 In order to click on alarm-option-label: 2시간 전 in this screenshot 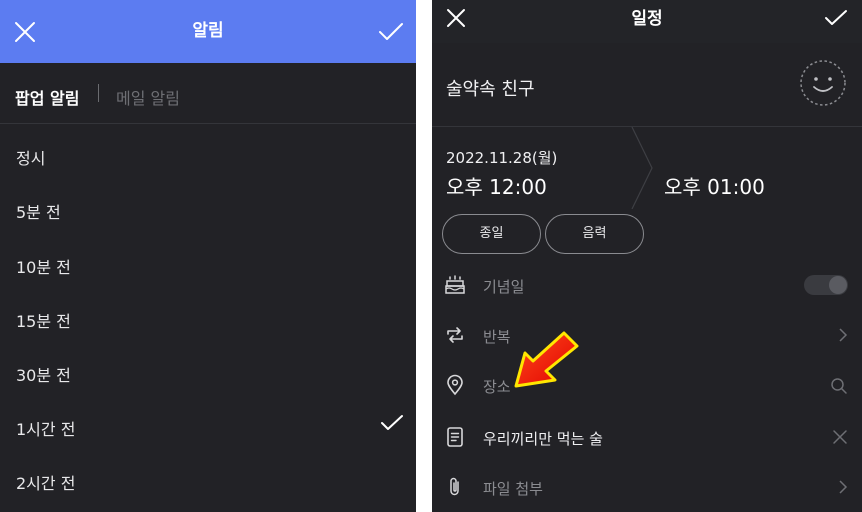, I will do `click(46, 483)`.